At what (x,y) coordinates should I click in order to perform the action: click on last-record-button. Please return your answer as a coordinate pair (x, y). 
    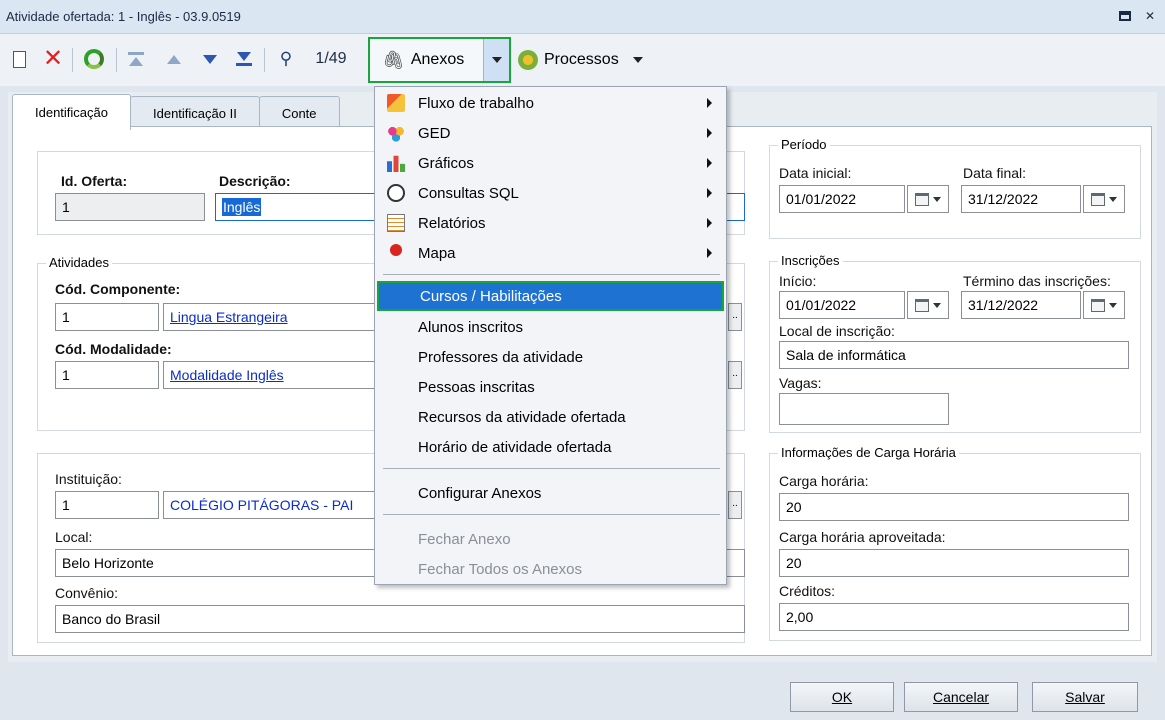
    Looking at the image, I should click on (244, 59).